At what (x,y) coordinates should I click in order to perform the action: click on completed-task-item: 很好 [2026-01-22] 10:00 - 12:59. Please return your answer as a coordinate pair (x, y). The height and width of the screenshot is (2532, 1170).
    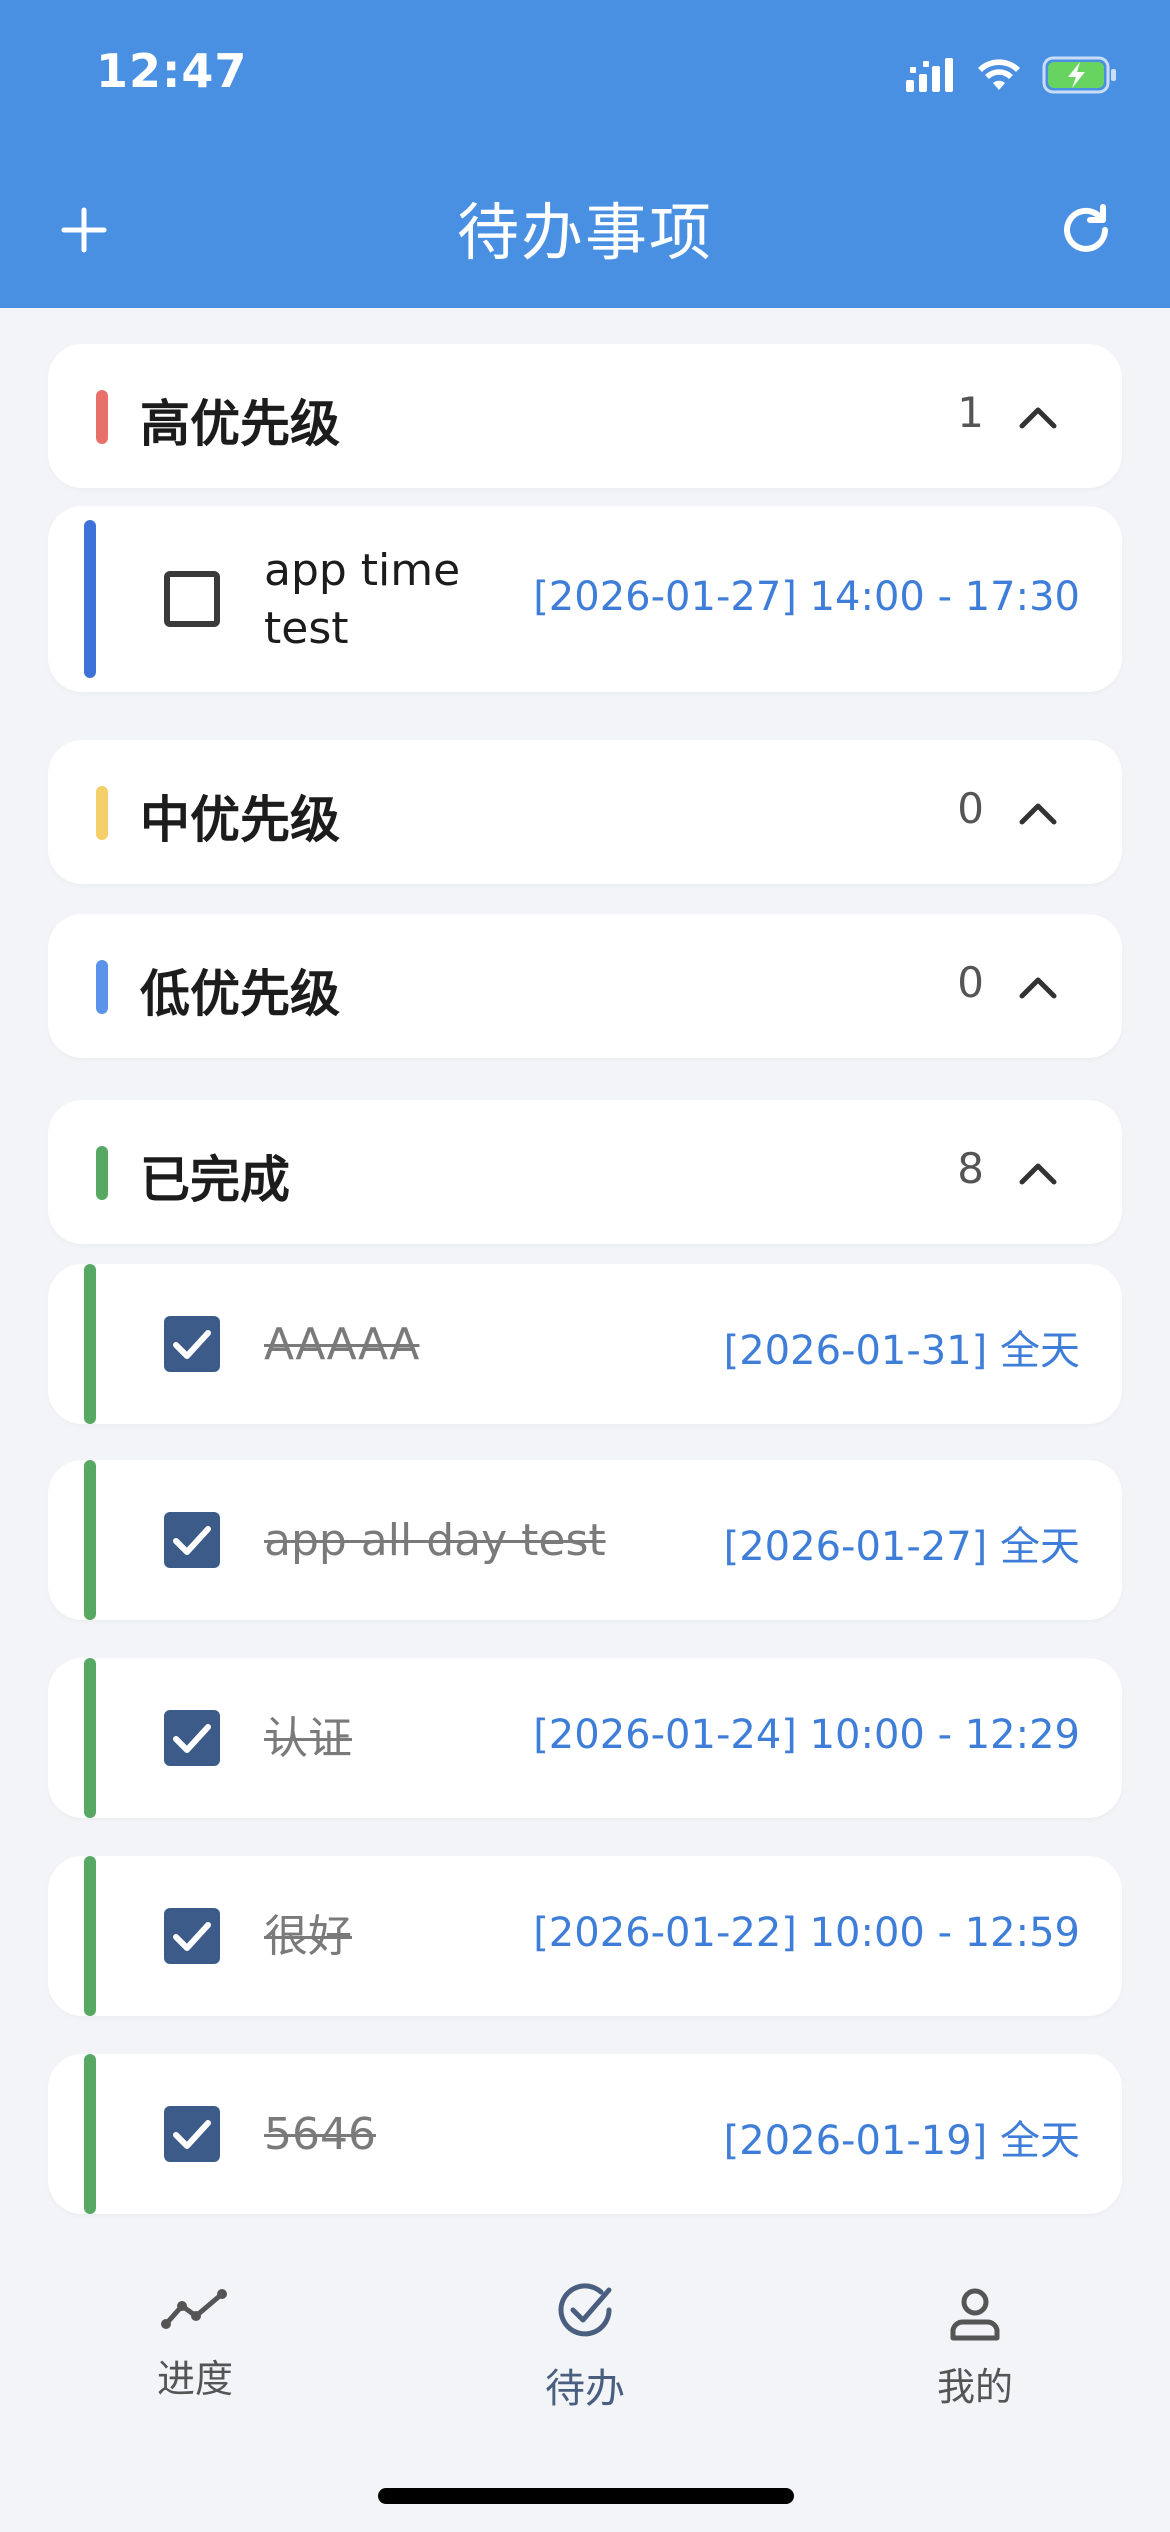
    Looking at the image, I should click on (585, 1936).